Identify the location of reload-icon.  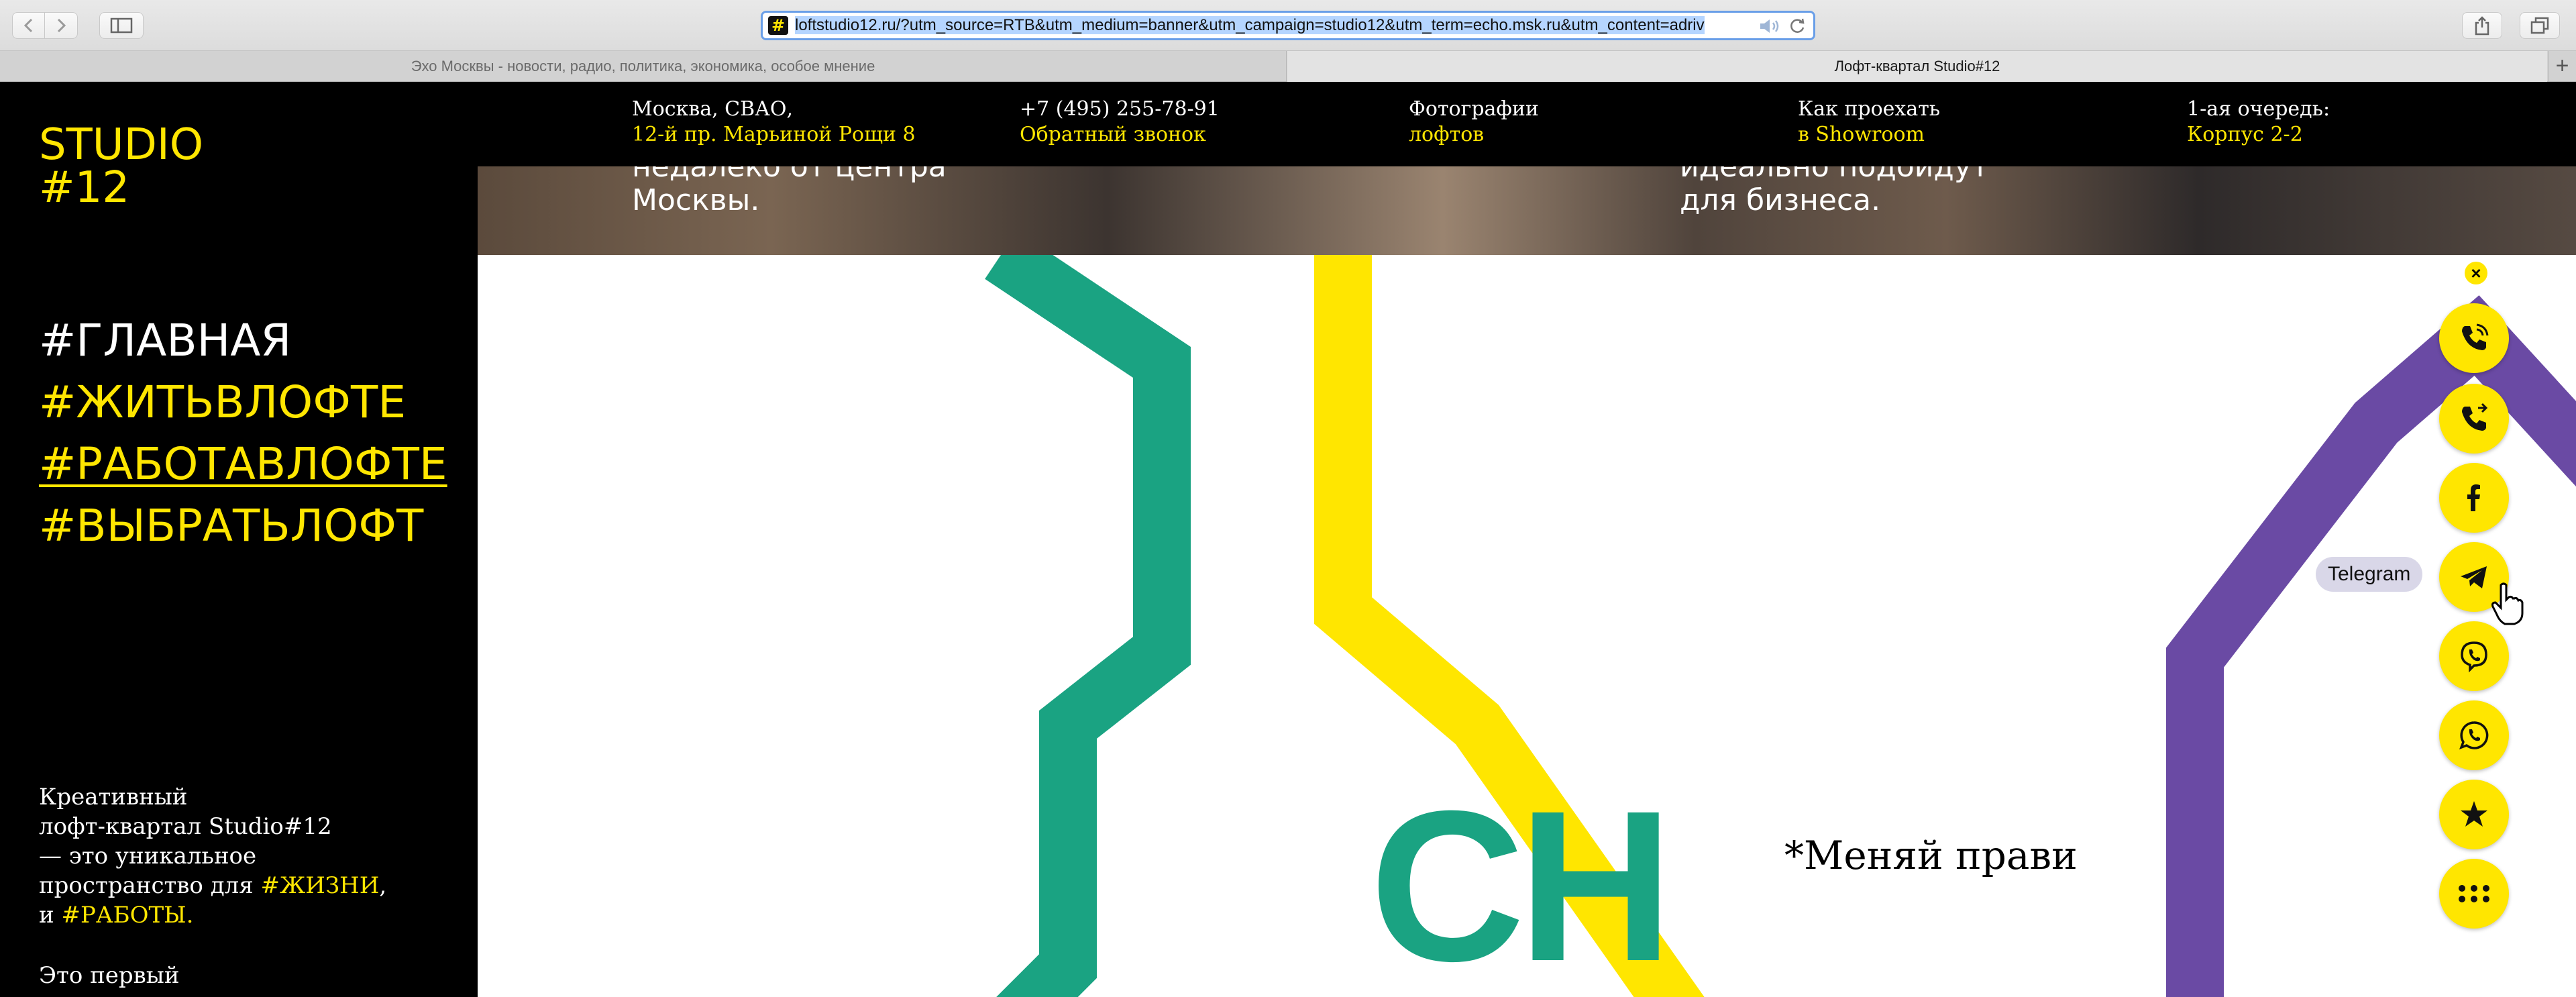
(1797, 26).